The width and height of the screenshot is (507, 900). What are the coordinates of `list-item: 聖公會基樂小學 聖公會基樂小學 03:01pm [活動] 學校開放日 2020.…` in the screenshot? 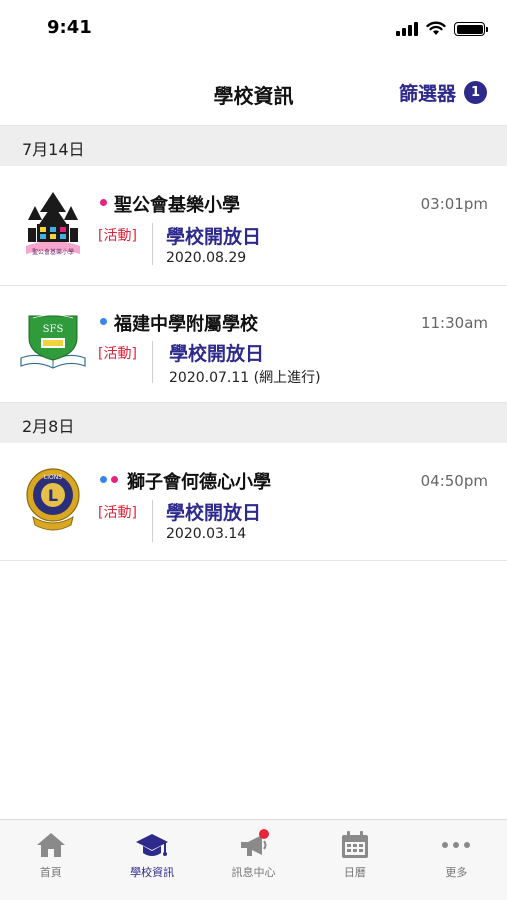 It's located at (253, 226).